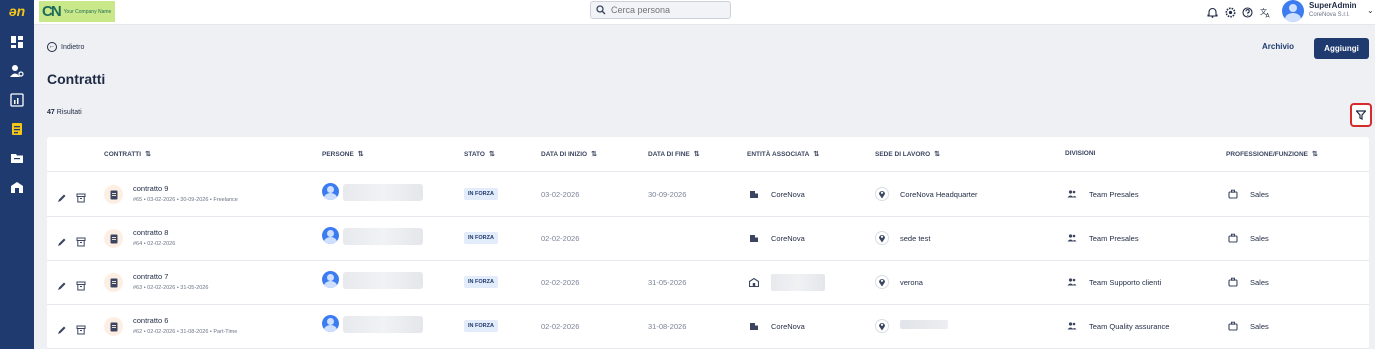 The width and height of the screenshot is (1375, 349). Describe the element at coordinates (52, 11) in the screenshot. I see `company-logo-mark: CN` at that location.